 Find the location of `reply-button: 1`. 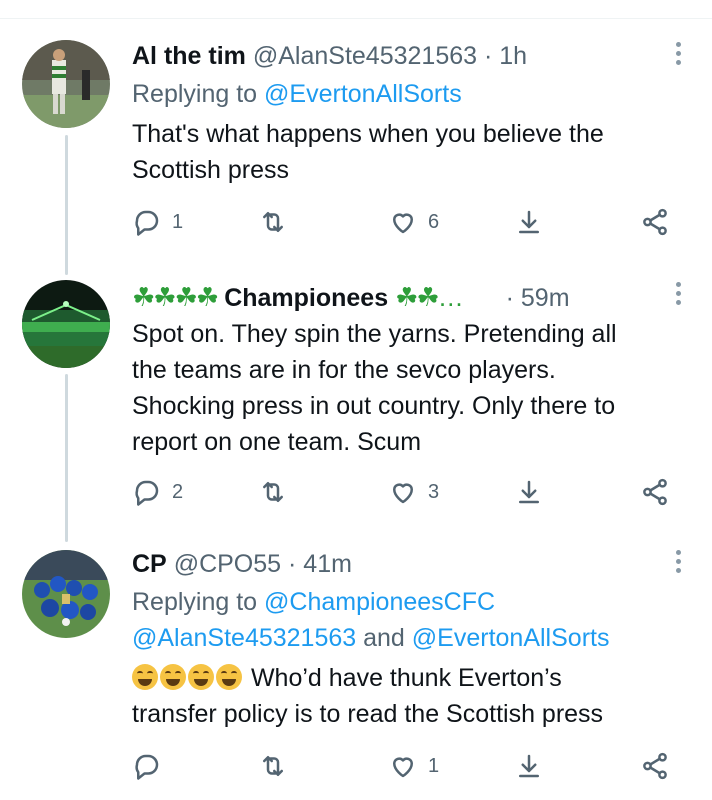

reply-button: 1 is located at coordinates (157, 222).